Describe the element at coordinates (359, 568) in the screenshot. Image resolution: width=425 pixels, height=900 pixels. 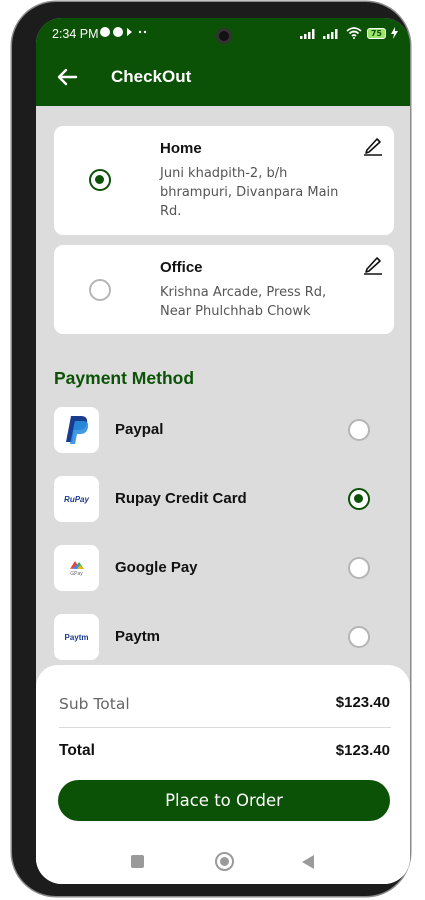
I see `payment-radio-google-pay` at that location.